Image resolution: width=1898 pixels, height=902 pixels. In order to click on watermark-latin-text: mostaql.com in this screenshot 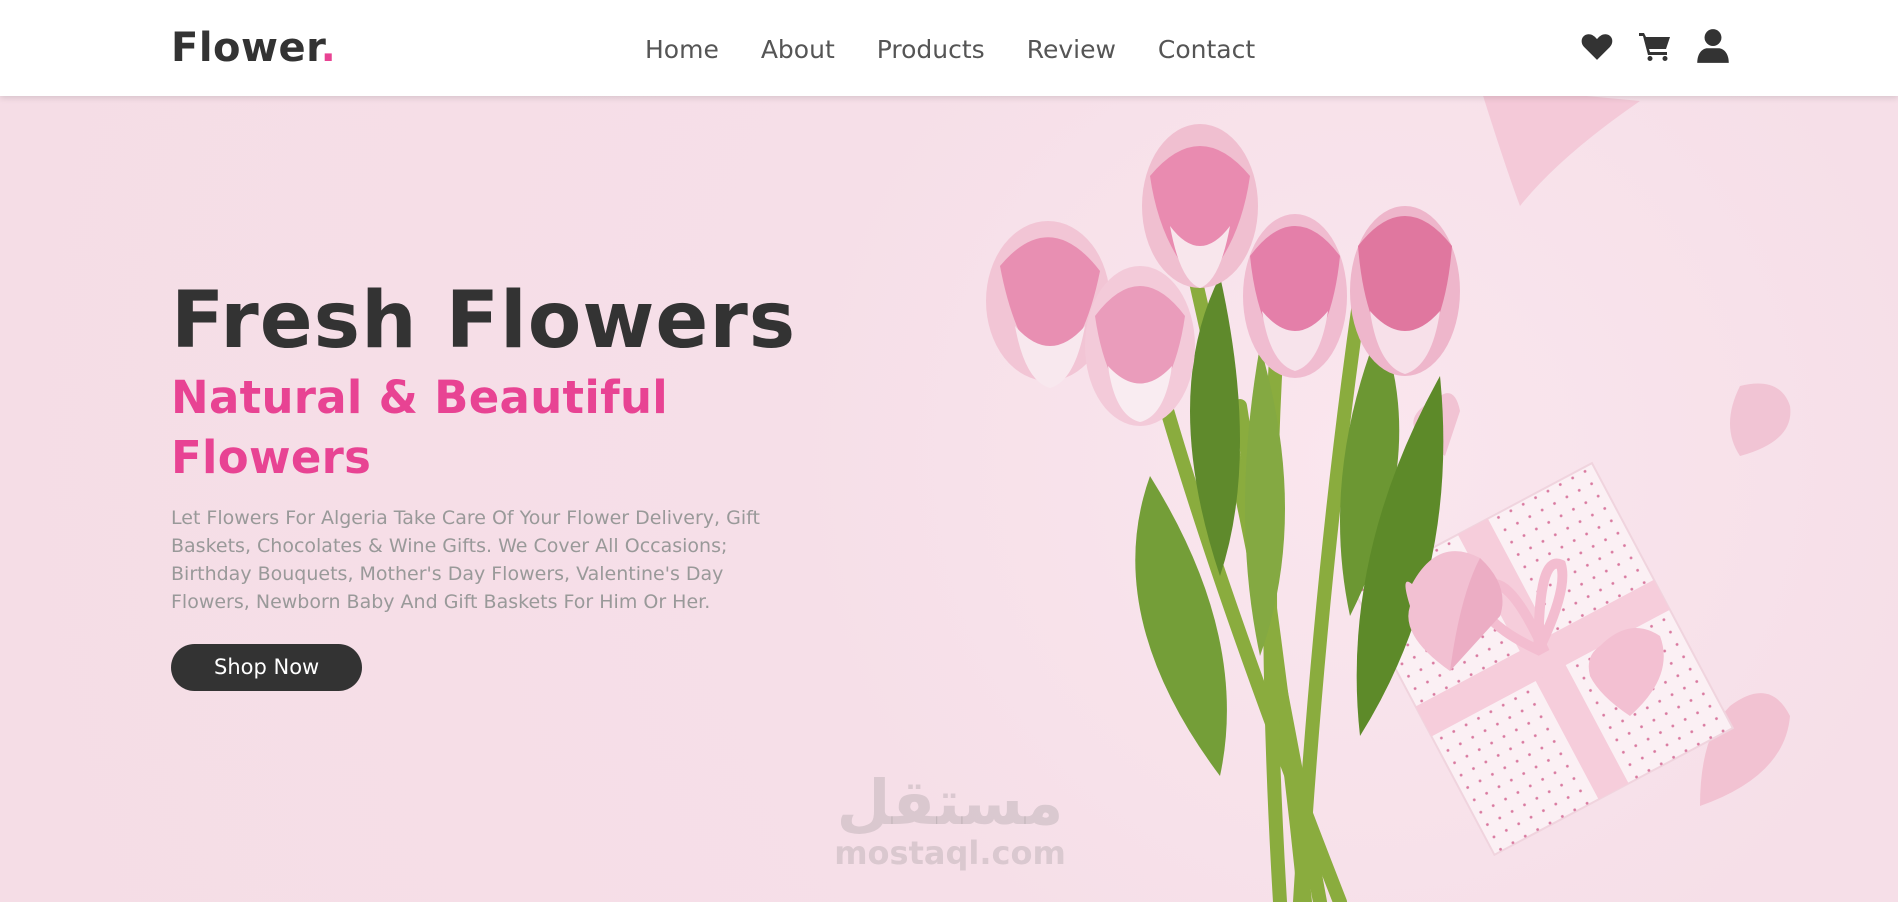, I will do `click(950, 853)`.